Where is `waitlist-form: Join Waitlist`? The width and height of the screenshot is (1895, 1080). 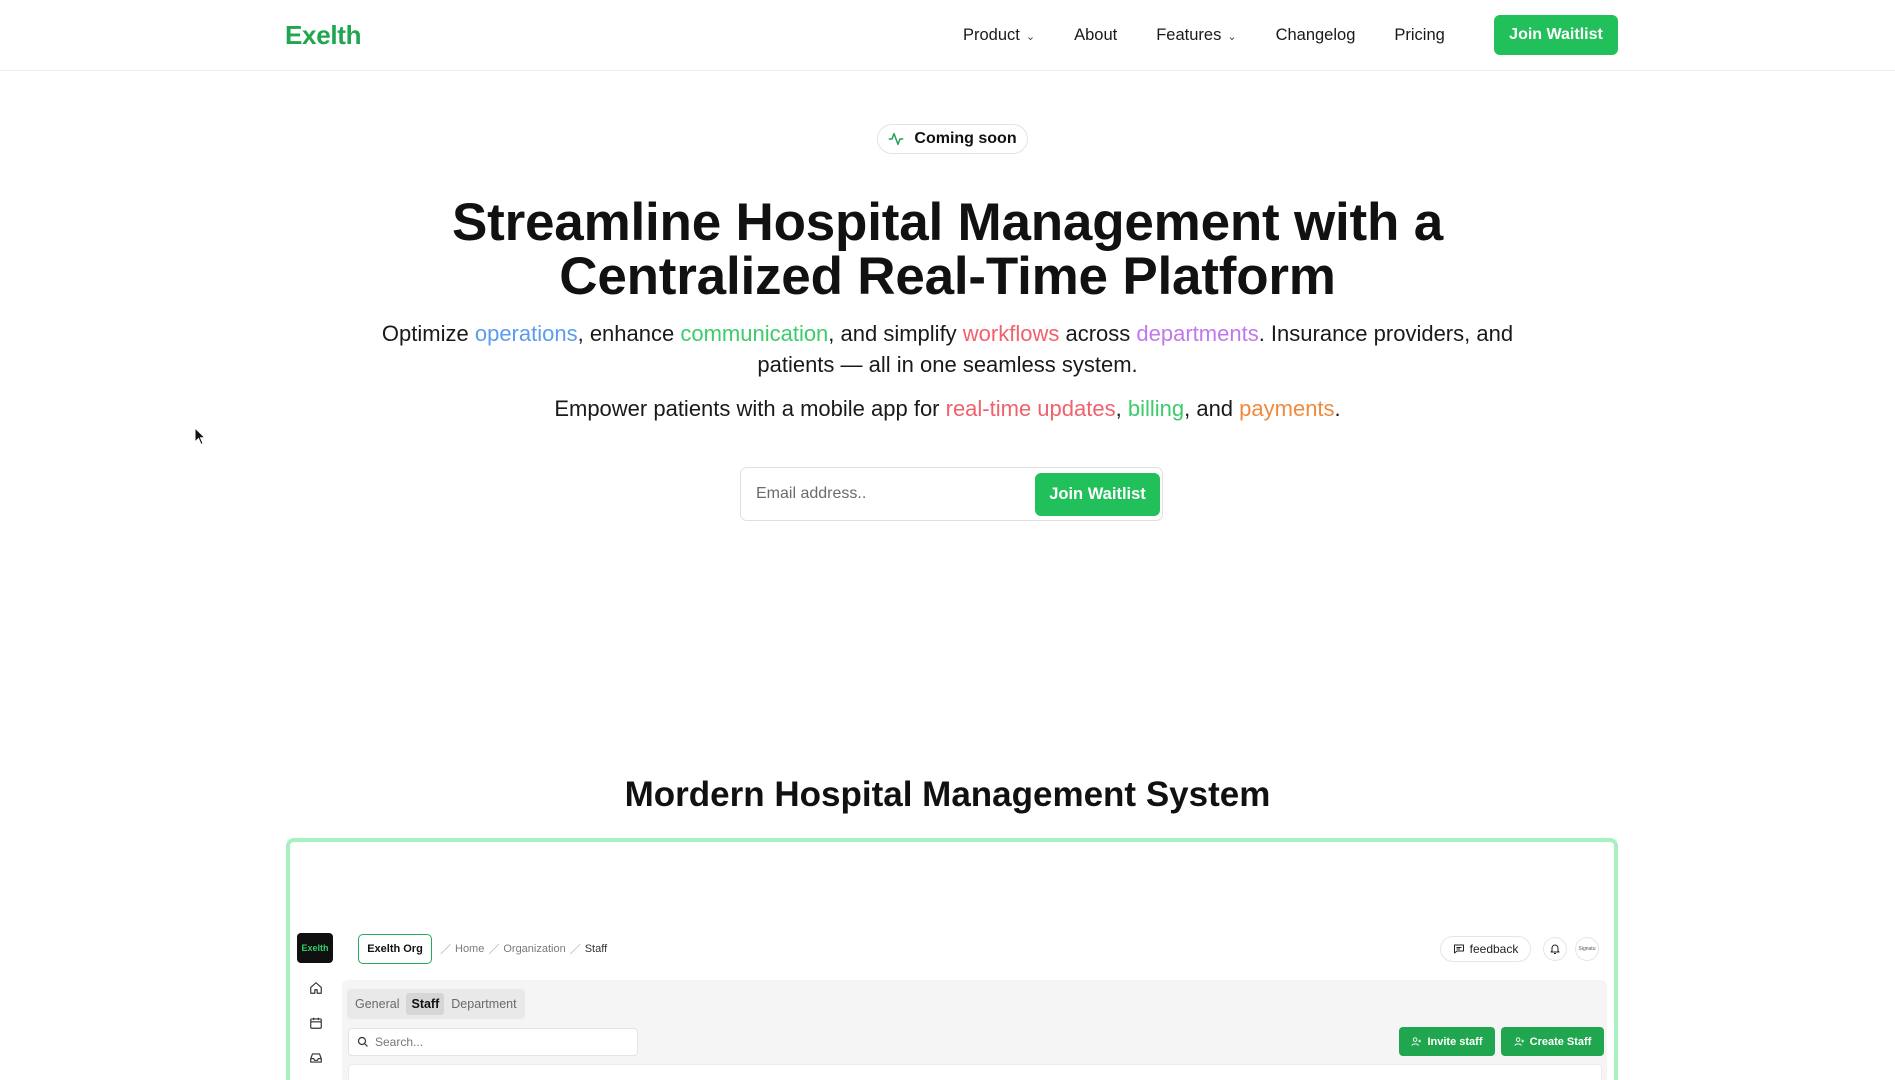 waitlist-form: Join Waitlist is located at coordinates (951, 494).